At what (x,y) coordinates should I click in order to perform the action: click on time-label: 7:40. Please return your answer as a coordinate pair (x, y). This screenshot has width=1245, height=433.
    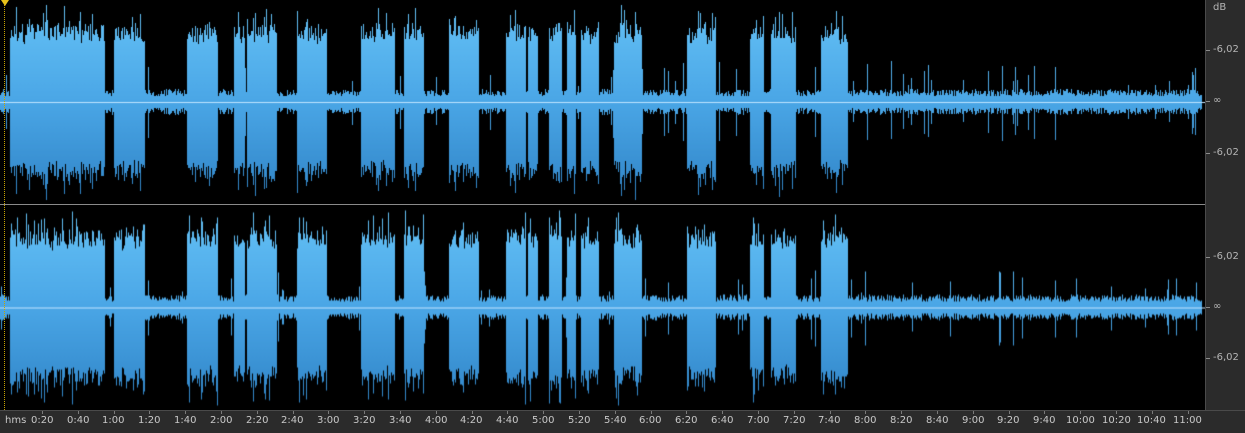
    Looking at the image, I should click on (829, 420).